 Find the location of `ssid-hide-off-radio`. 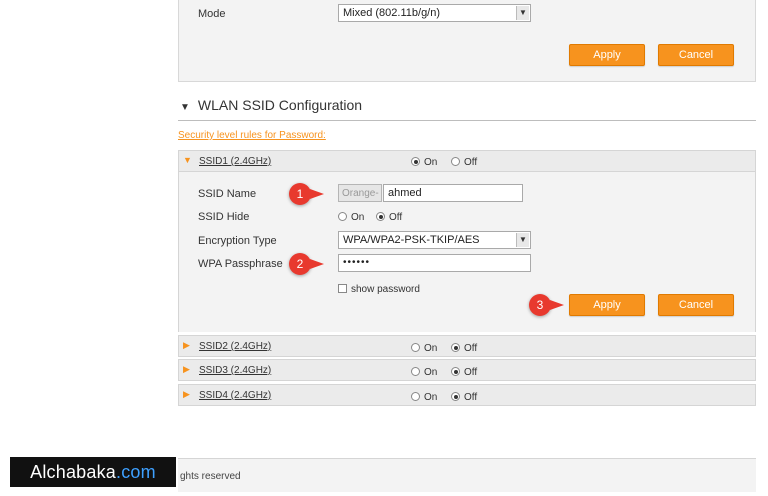

ssid-hide-off-radio is located at coordinates (380, 216).